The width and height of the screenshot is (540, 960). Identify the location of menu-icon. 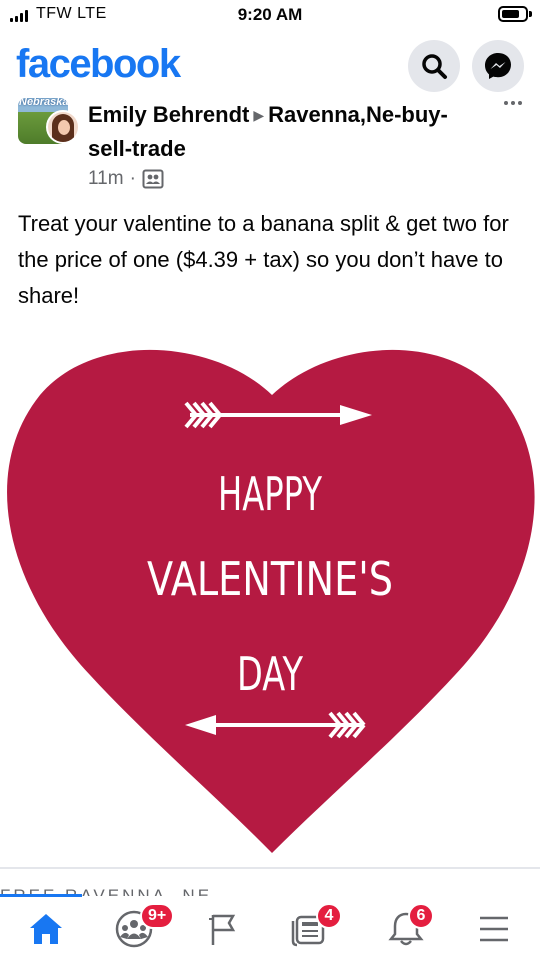
(494, 928).